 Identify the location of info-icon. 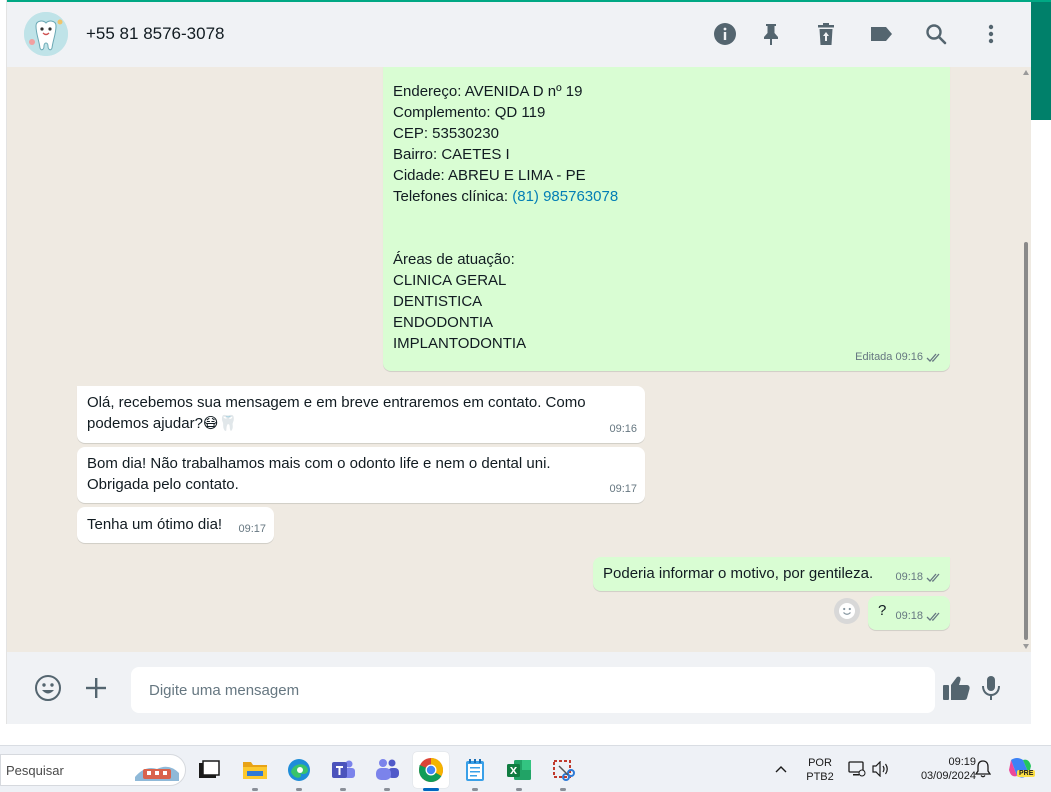
(725, 34).